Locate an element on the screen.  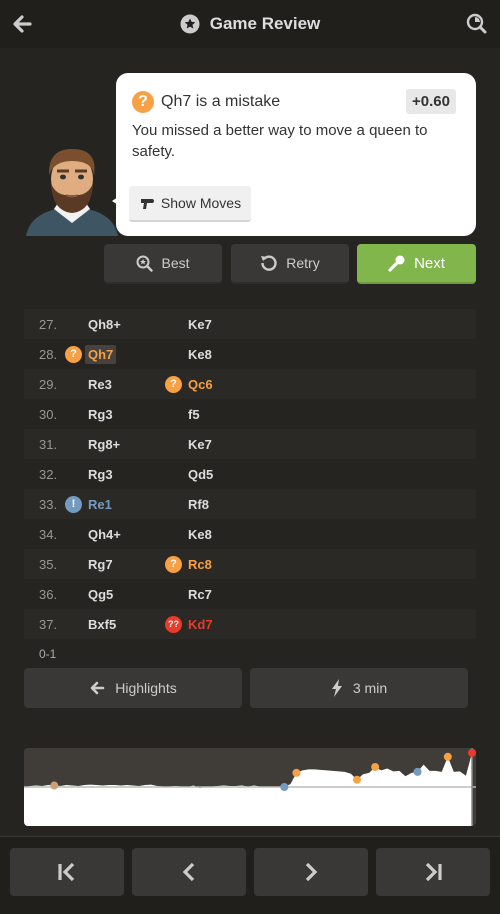
coach-headline: Qh7 is a mistake is located at coordinates (221, 101).